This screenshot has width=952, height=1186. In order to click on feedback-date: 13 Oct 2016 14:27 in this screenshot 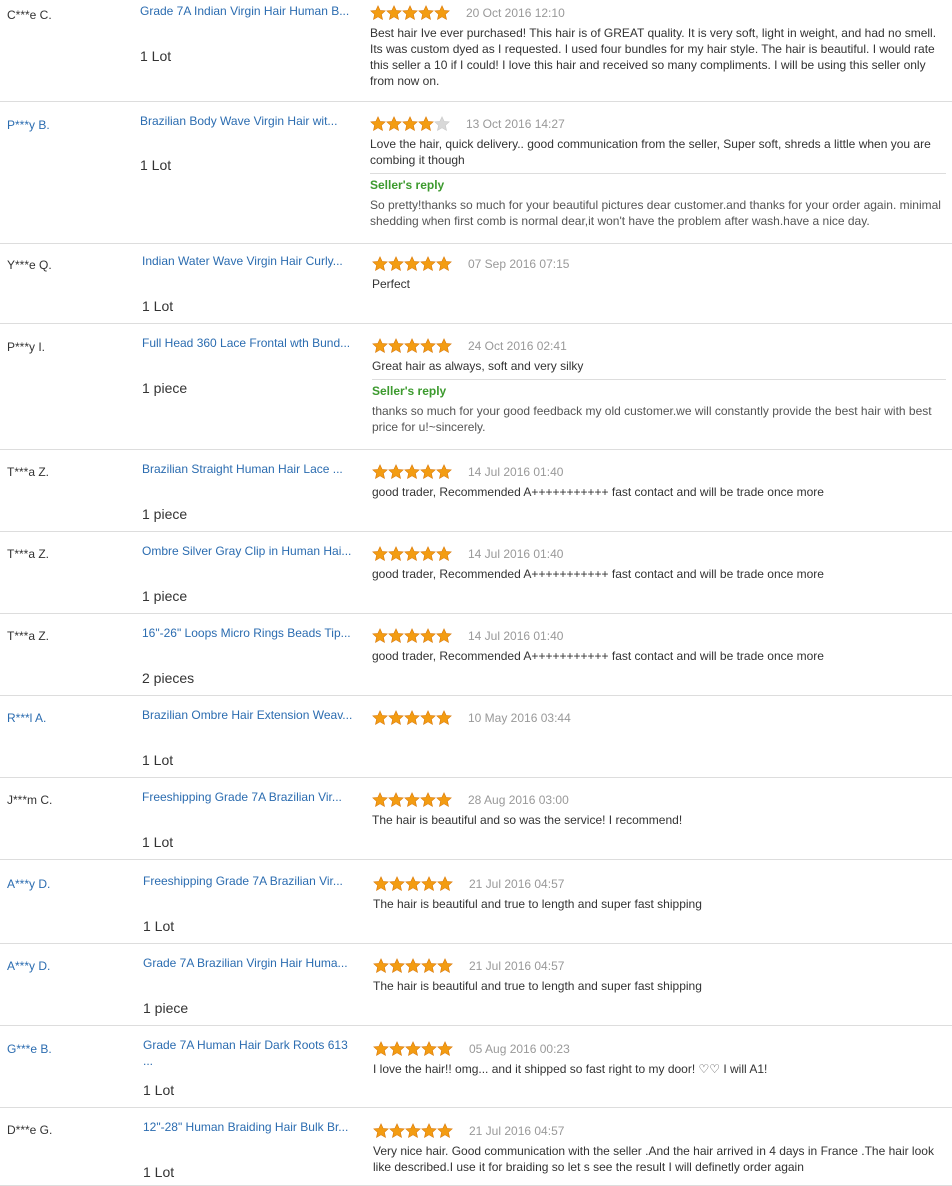, I will do `click(515, 124)`.